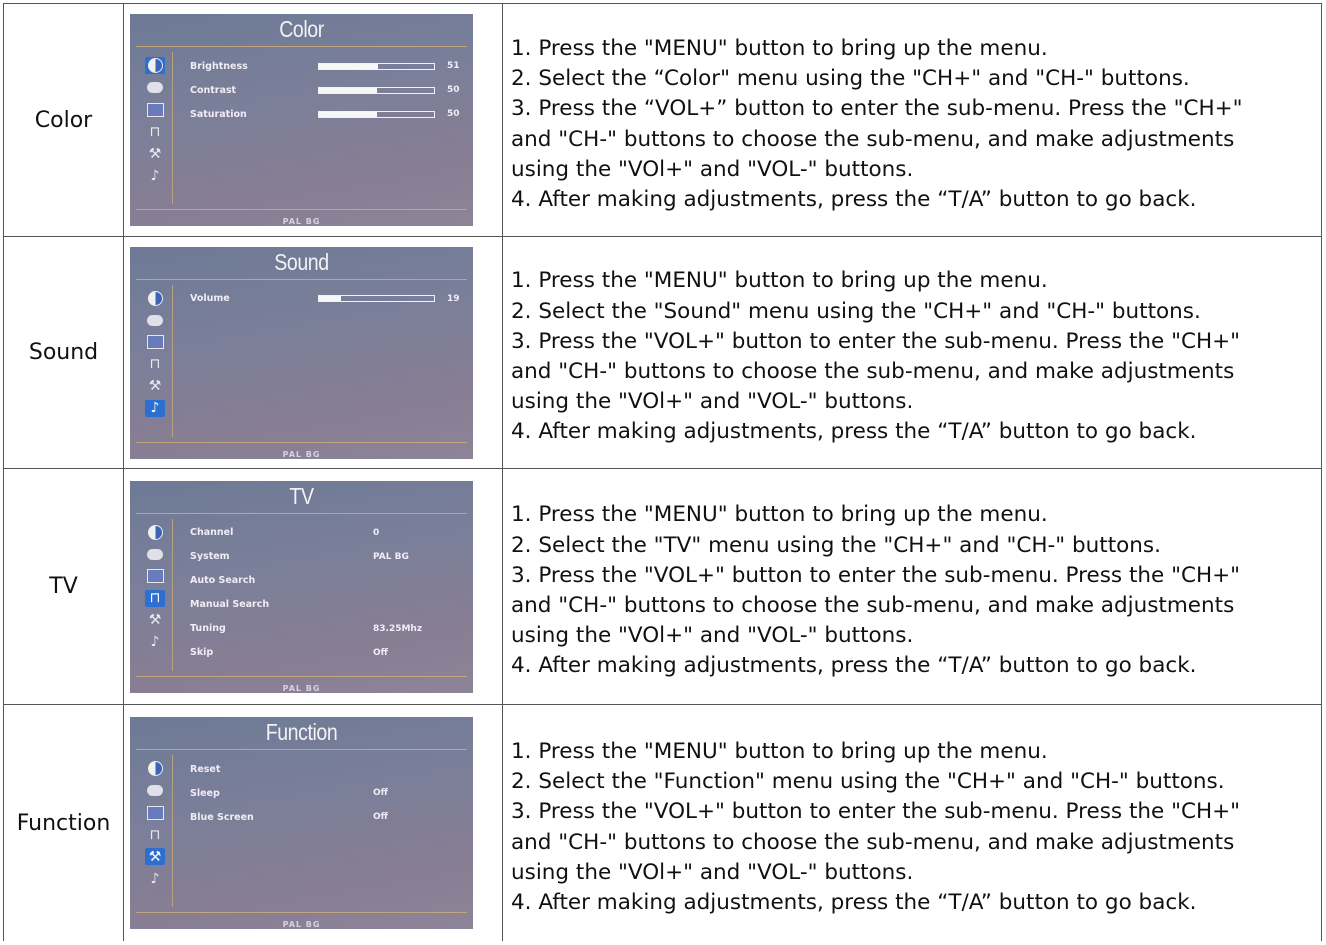 The height and width of the screenshot is (945, 1326). What do you see at coordinates (301, 495) in the screenshot?
I see `osd-title: TV` at bounding box center [301, 495].